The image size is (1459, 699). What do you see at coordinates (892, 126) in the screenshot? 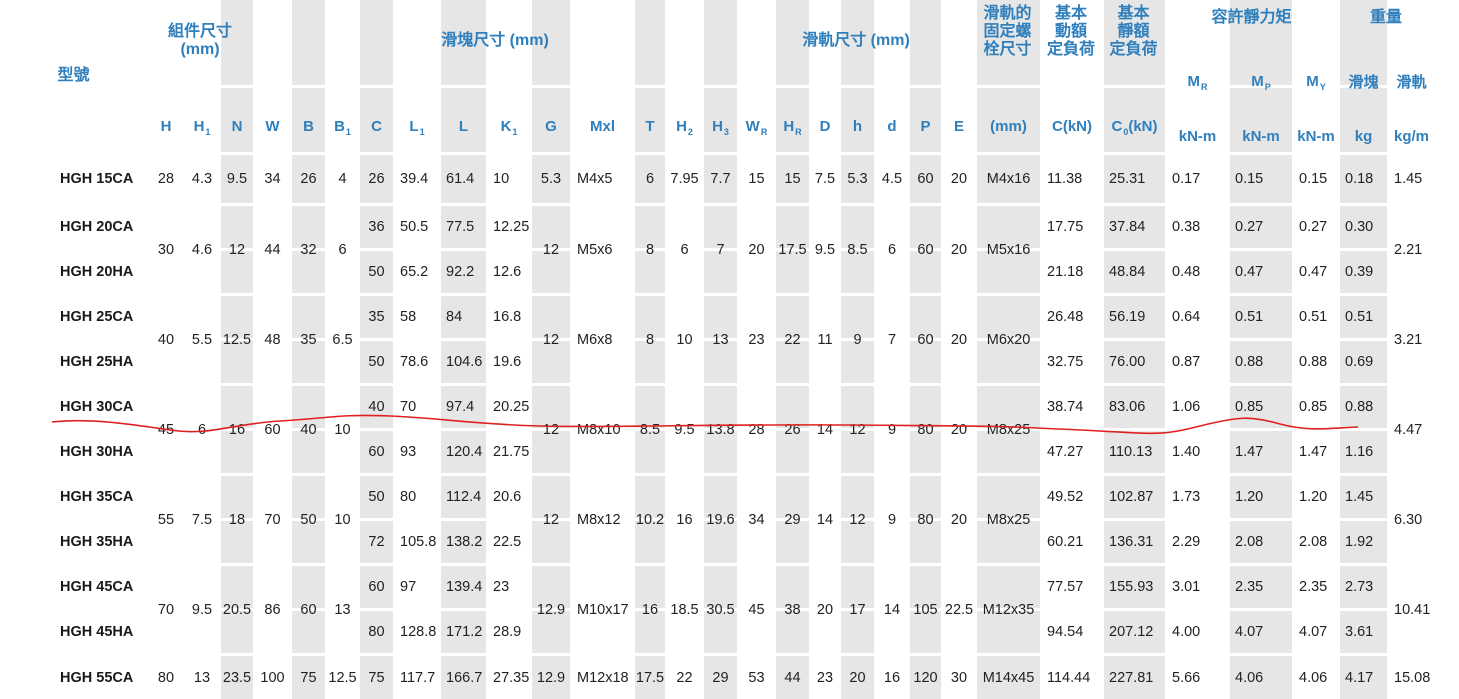
I see `column-header: d` at bounding box center [892, 126].